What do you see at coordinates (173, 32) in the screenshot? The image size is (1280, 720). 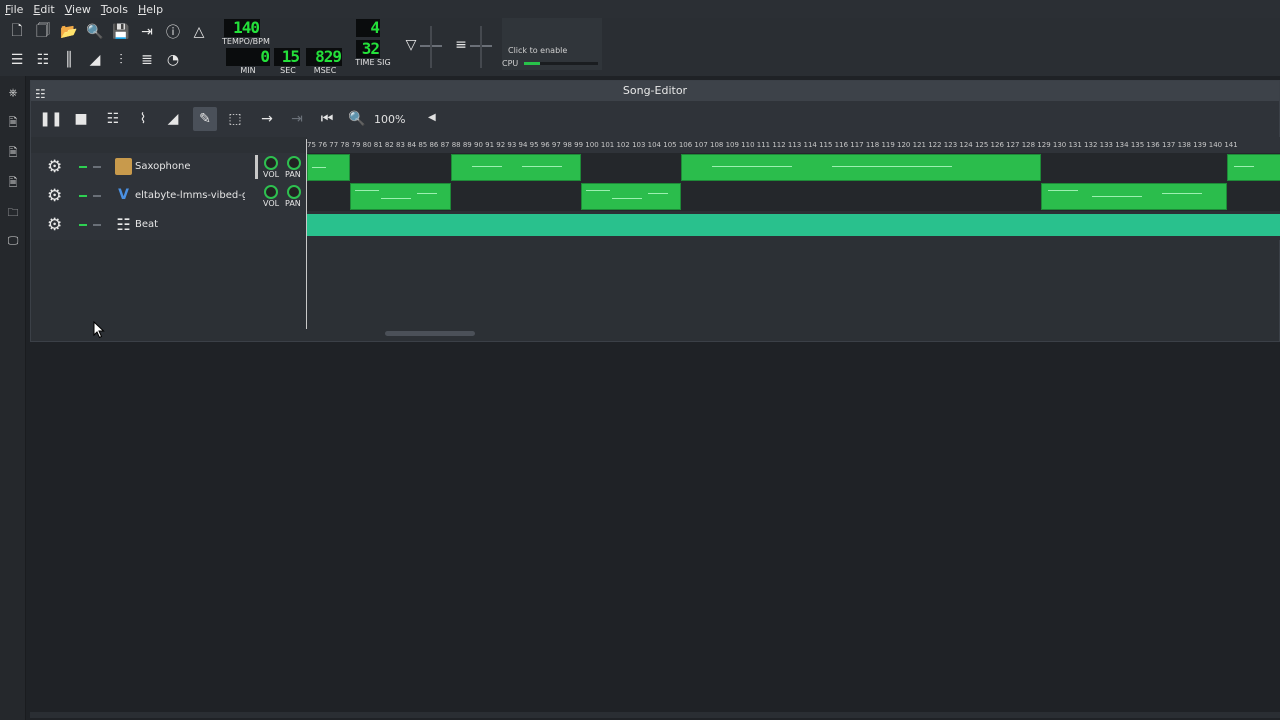 I see `info-icon: ⓘ` at bounding box center [173, 32].